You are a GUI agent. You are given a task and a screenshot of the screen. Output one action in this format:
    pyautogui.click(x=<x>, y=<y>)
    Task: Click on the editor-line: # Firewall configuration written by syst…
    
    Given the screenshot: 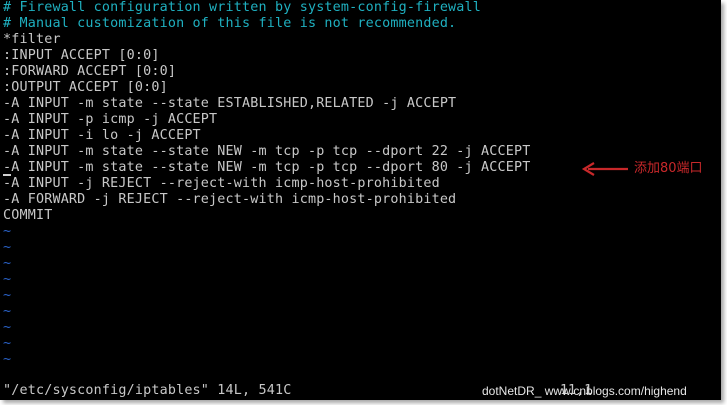 What is the action you would take?
    pyautogui.click(x=242, y=8)
    